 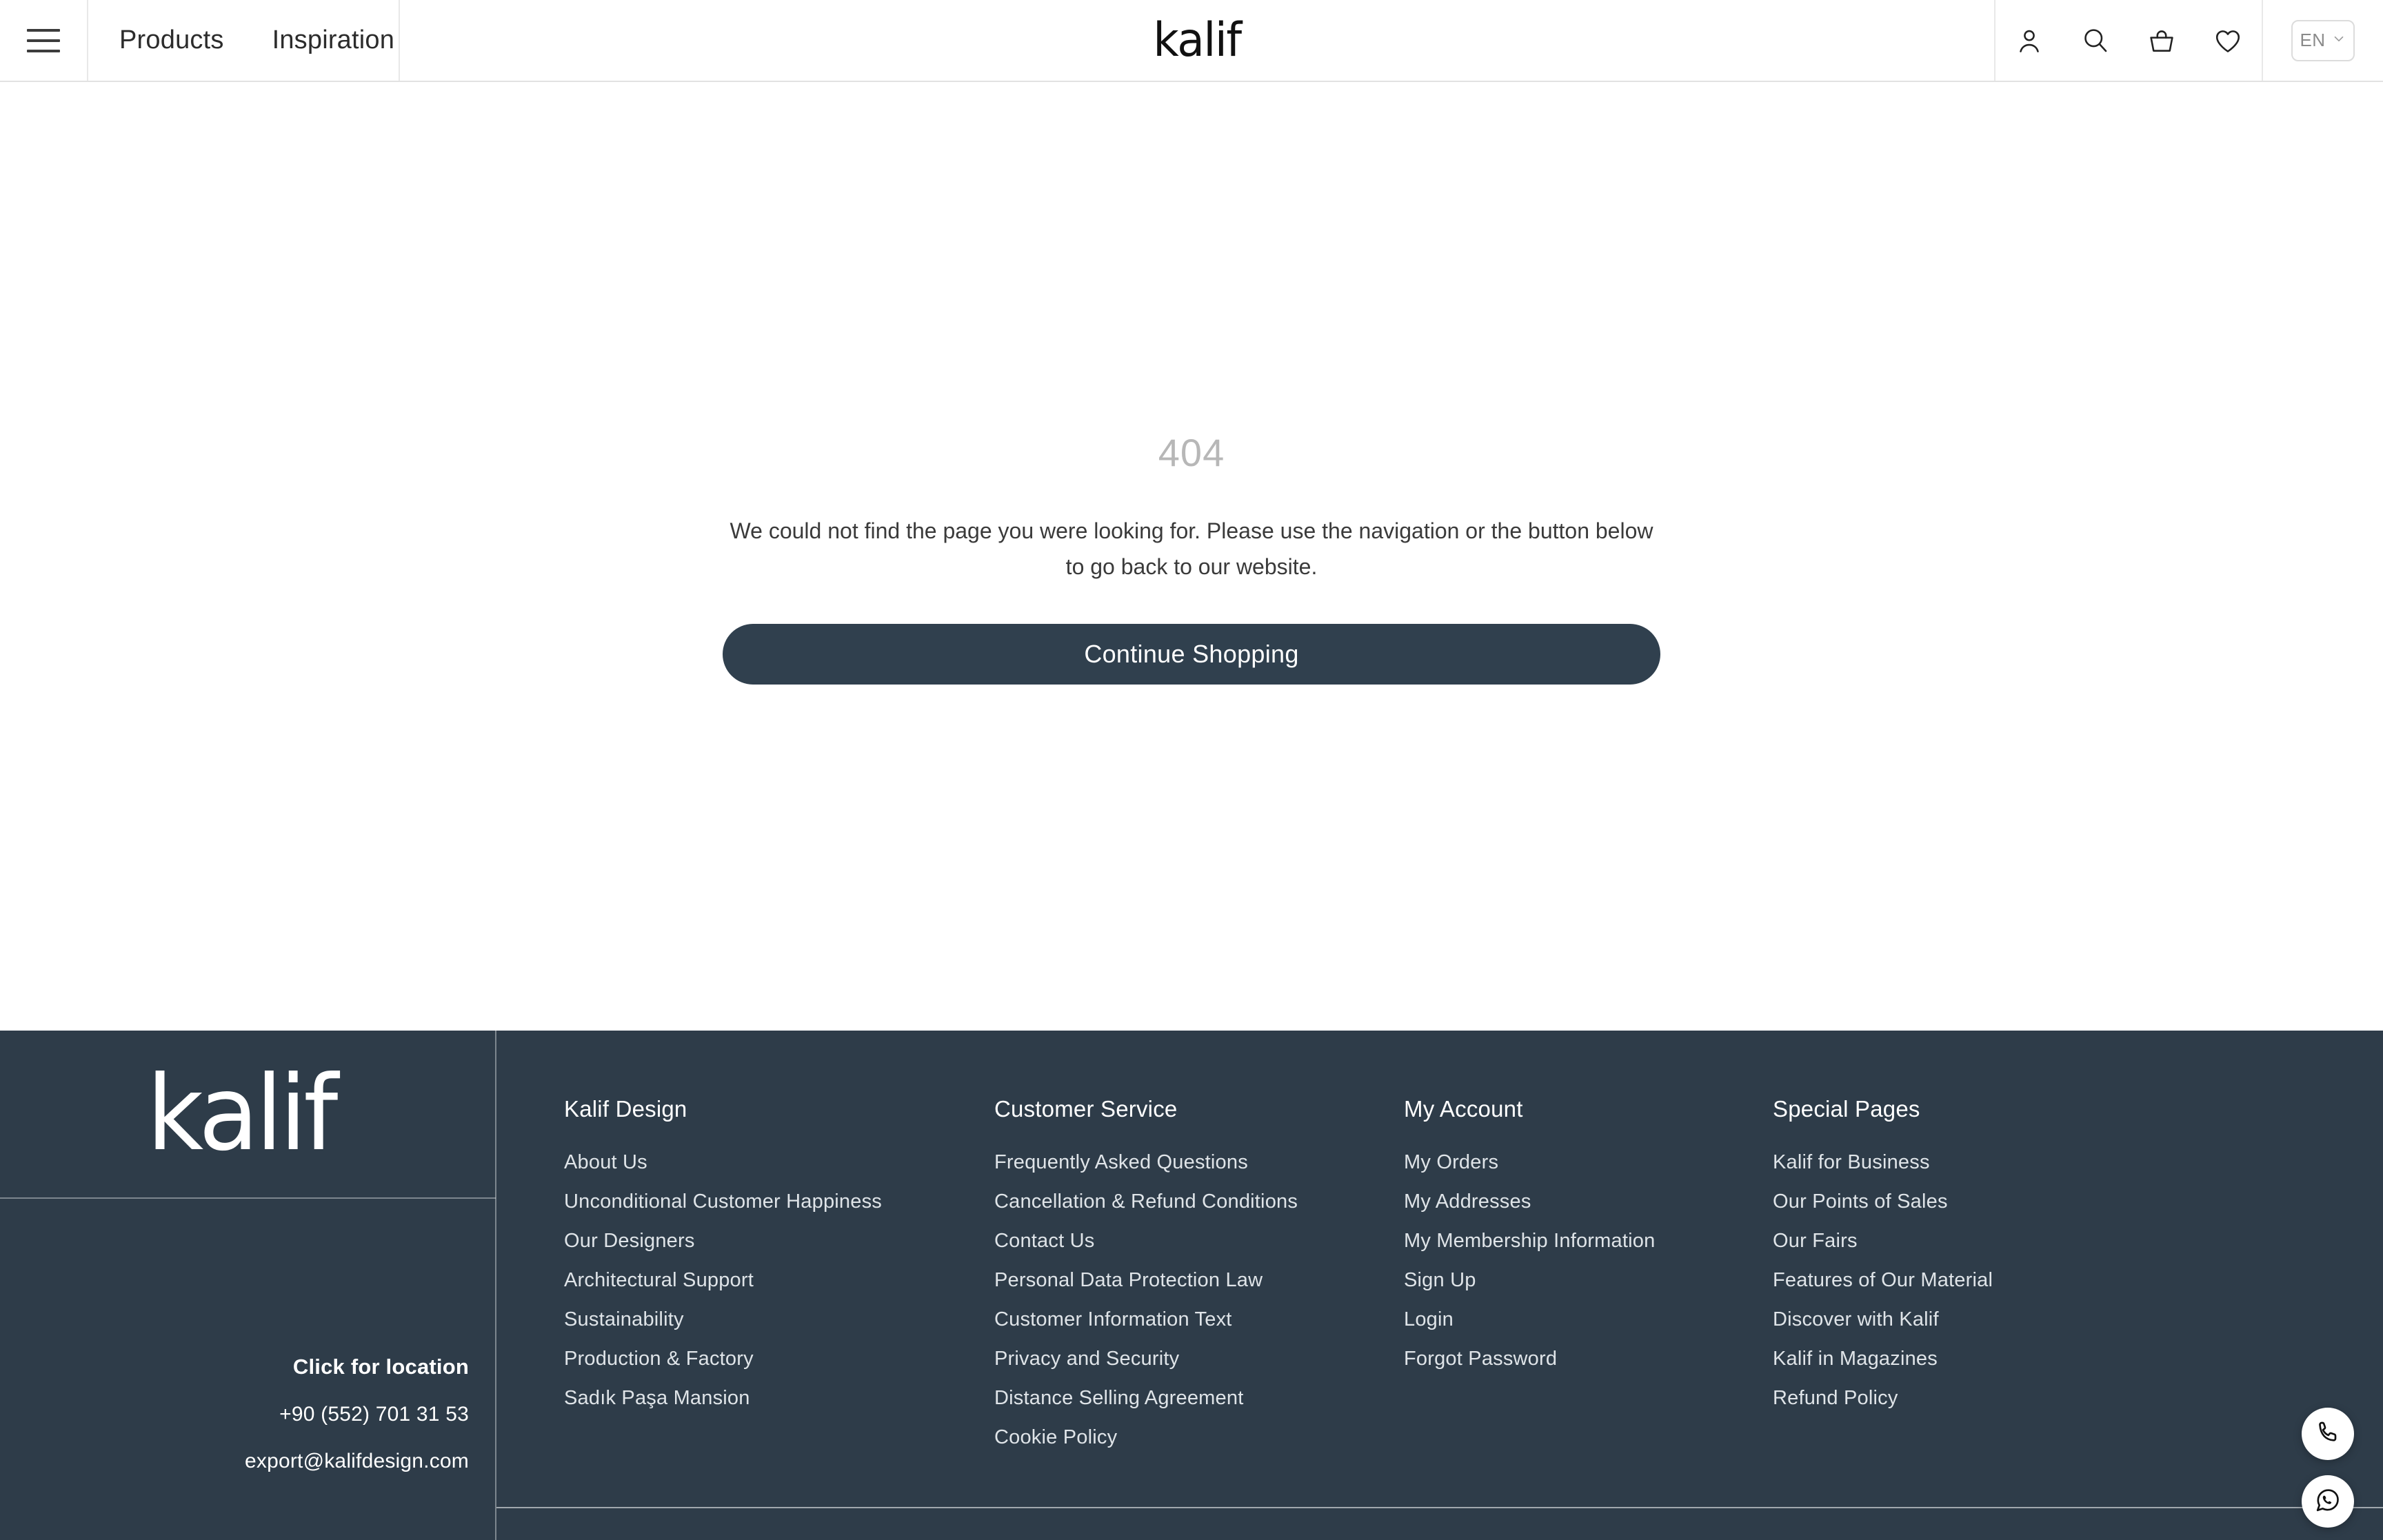 I want to click on primary-nav: Products Inspiration, so click(x=244, y=41).